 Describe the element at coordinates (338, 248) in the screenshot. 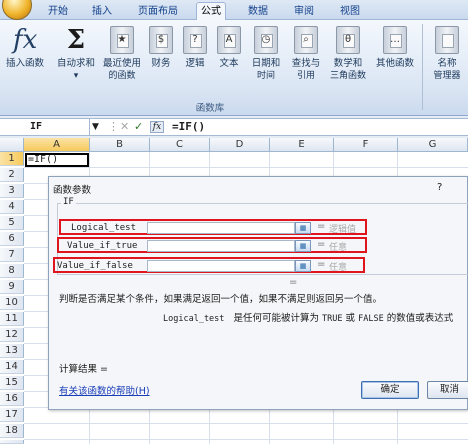

I see `value-if-true-hint: 任意` at that location.